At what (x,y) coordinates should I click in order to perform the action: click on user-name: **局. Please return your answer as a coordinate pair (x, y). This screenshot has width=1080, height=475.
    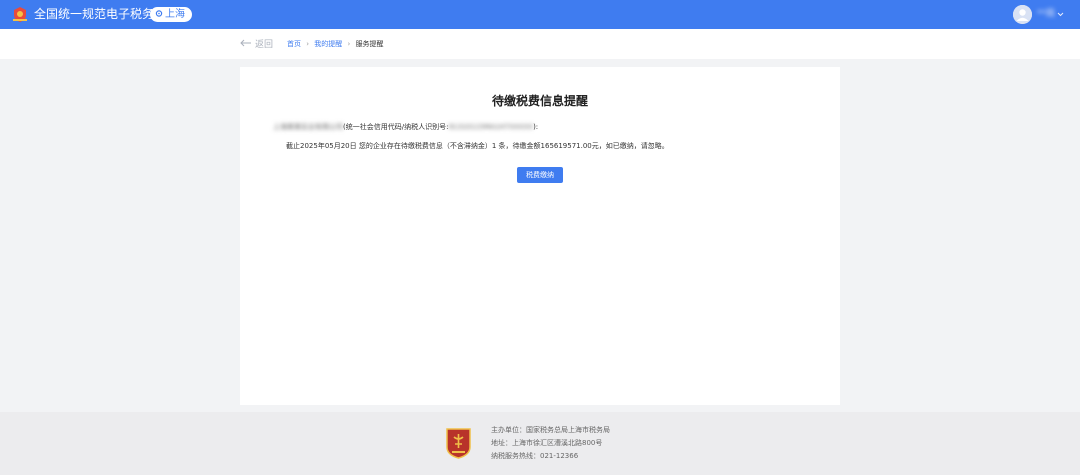
    Looking at the image, I should click on (1046, 14).